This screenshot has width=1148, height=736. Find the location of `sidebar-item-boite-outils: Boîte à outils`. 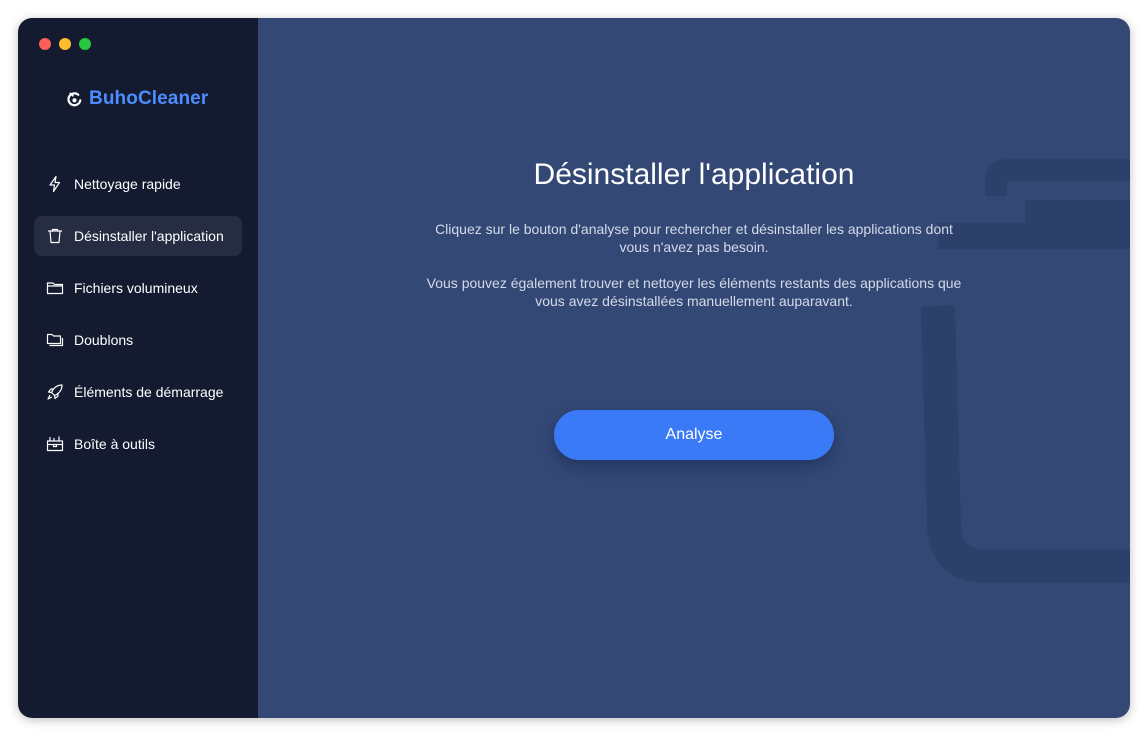

sidebar-item-boite-outils: Boîte à outils is located at coordinates (138, 444).